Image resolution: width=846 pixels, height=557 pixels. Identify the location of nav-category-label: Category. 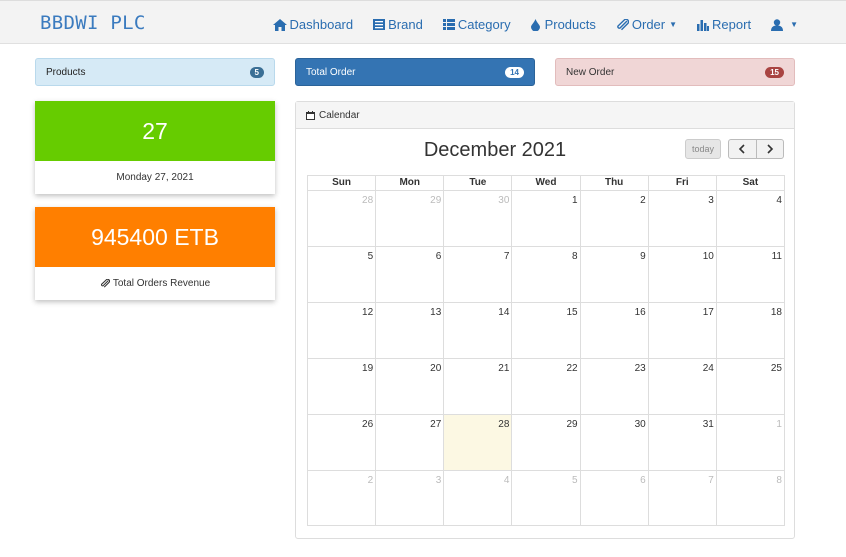
(484, 24).